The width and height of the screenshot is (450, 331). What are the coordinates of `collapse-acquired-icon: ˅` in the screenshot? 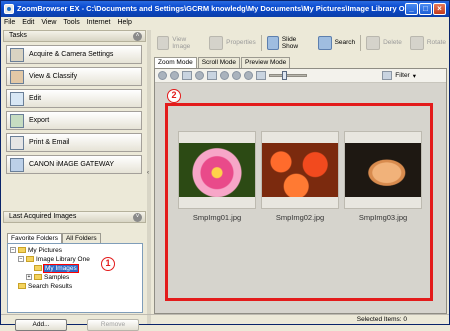 It's located at (137, 217).